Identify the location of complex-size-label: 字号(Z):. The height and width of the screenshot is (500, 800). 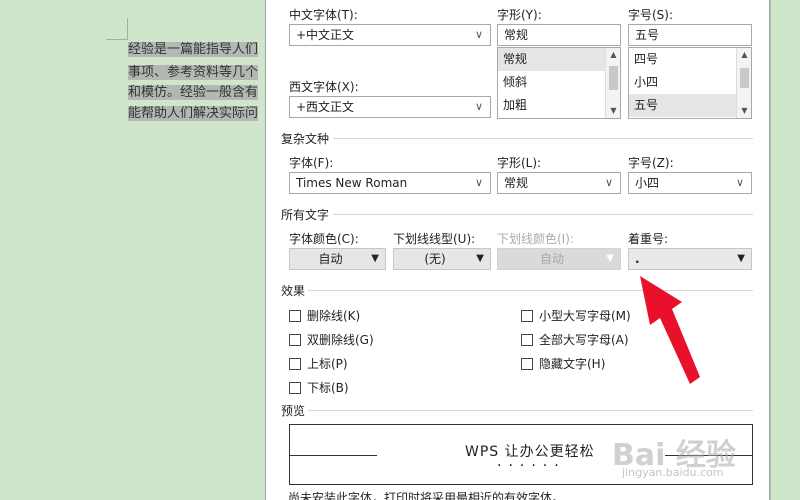
(651, 163).